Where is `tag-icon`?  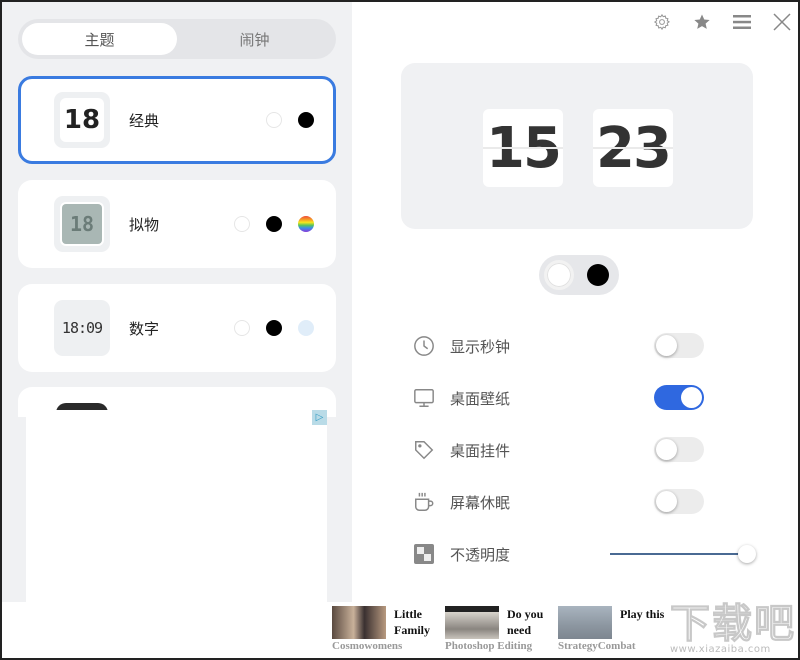 tag-icon is located at coordinates (424, 450).